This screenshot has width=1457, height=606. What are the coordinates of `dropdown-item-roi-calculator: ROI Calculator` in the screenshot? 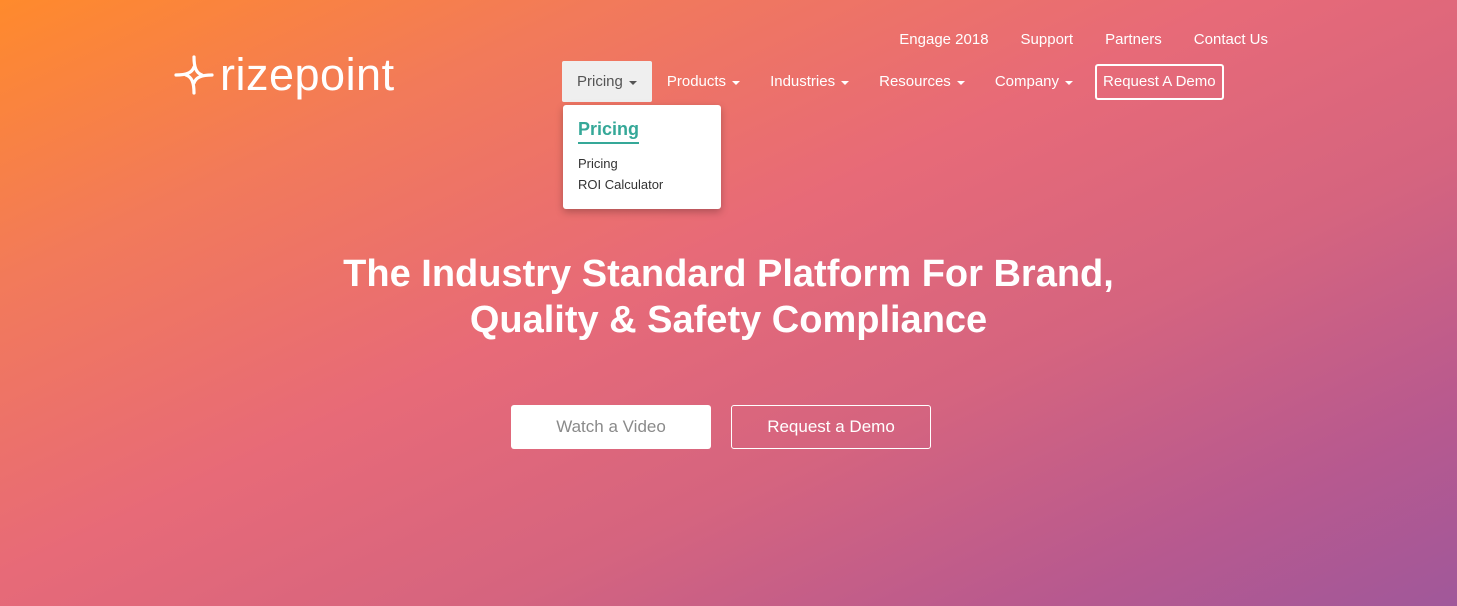 It's located at (642, 184).